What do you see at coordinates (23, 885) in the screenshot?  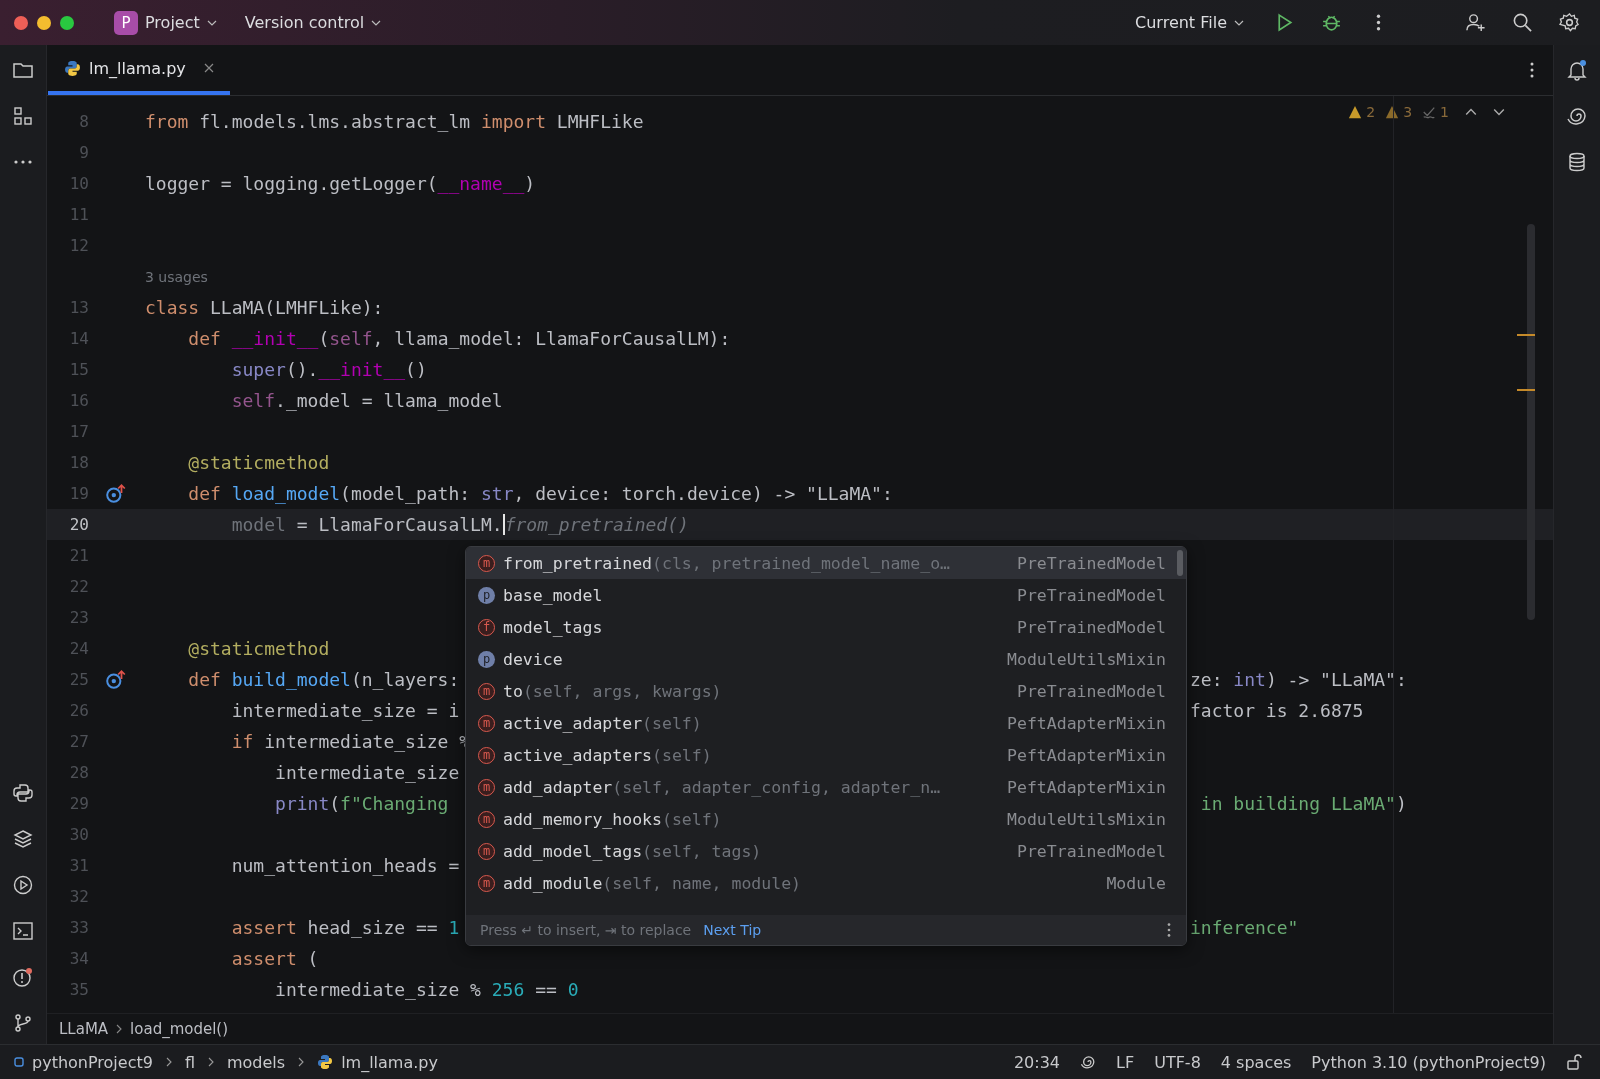 I see `run-icon` at bounding box center [23, 885].